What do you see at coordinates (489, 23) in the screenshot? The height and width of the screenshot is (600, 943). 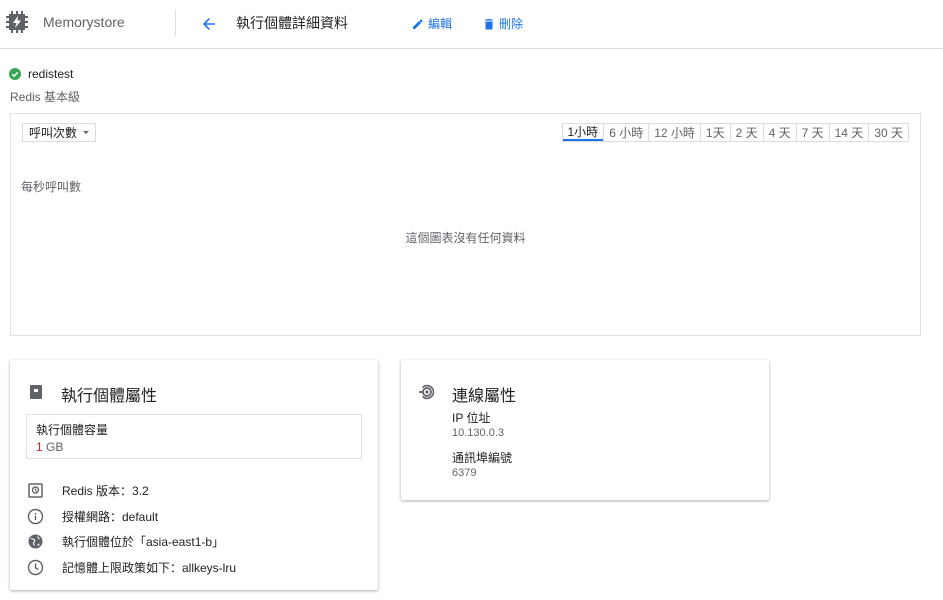 I see `trash-icon` at bounding box center [489, 23].